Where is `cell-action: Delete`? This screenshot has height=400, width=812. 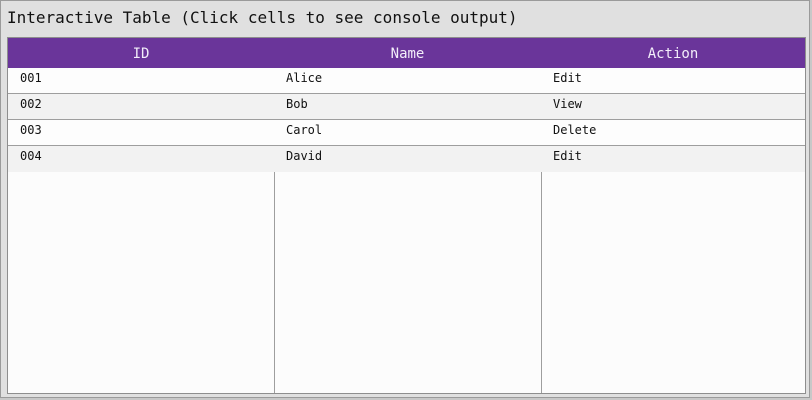
cell-action: Delete is located at coordinates (673, 132).